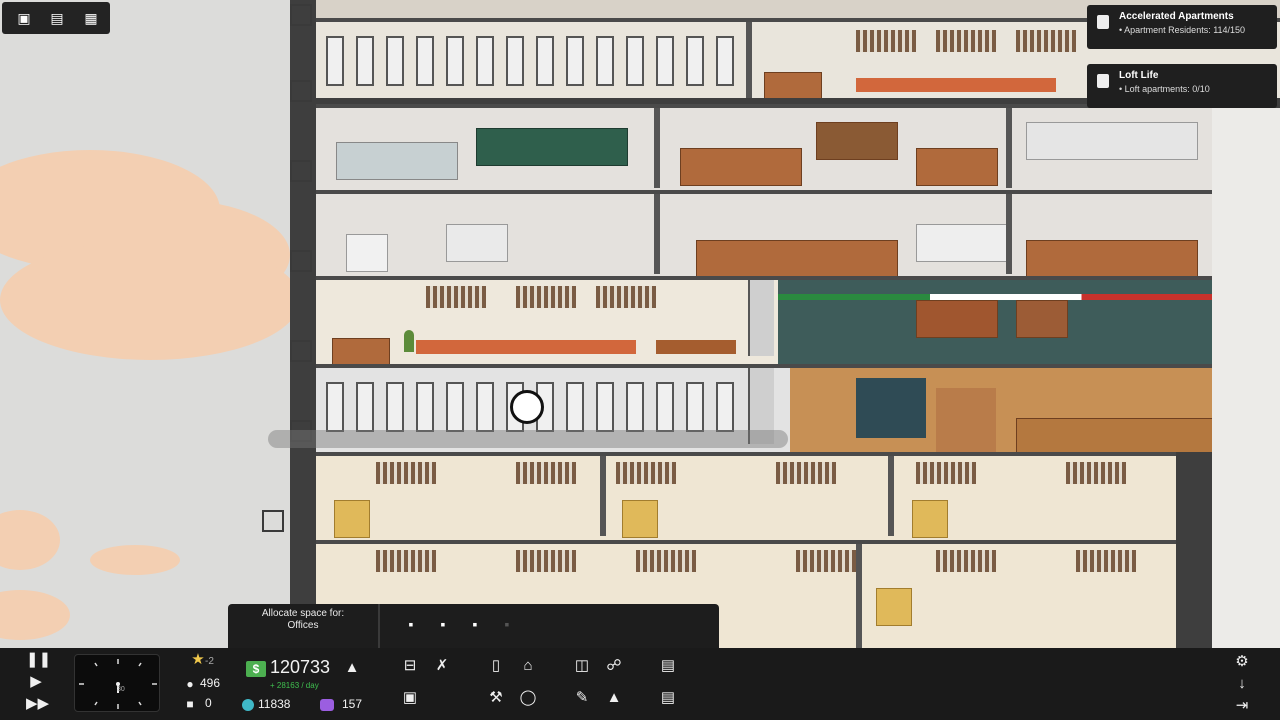 The width and height of the screenshot is (1280, 720). I want to click on marble-wall, so click(1246, 378).